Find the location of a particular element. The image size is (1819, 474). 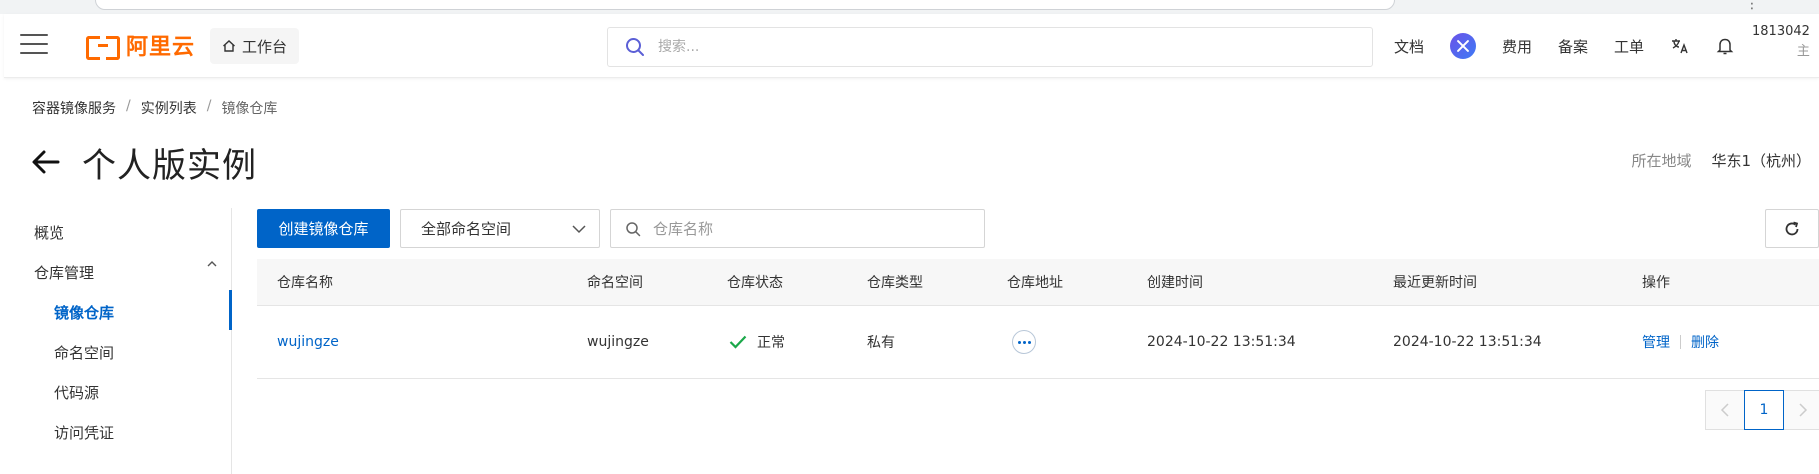

next-page-button is located at coordinates (1801, 410).